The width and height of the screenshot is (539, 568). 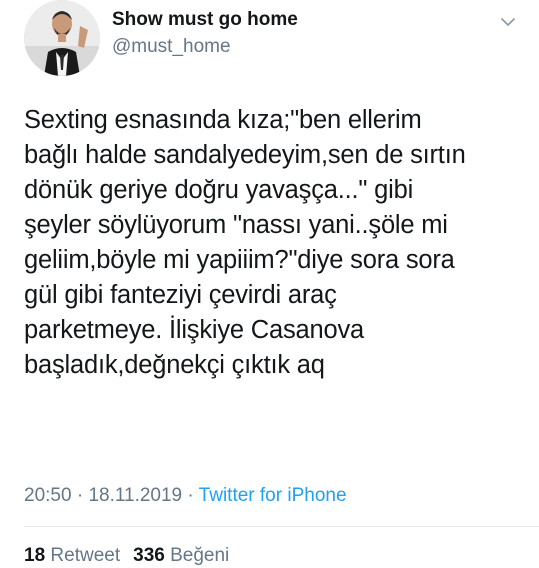 I want to click on chevron-down-icon, so click(x=508, y=22).